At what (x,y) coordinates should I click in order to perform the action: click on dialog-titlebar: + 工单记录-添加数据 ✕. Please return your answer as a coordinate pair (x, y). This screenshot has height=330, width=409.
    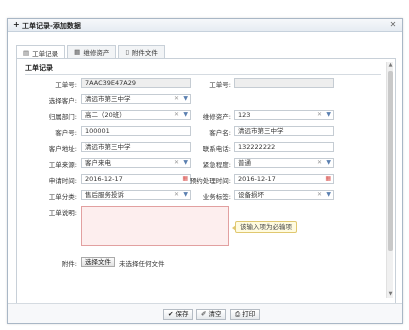
    Looking at the image, I should click on (205, 25).